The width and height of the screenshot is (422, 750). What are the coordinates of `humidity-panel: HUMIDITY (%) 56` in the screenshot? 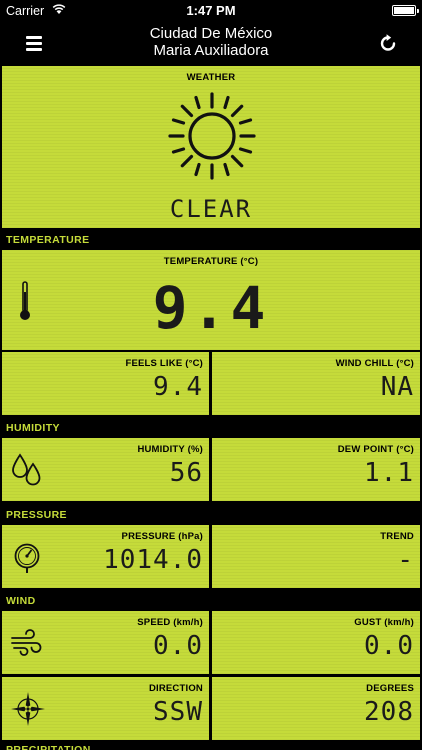 It's located at (105, 469).